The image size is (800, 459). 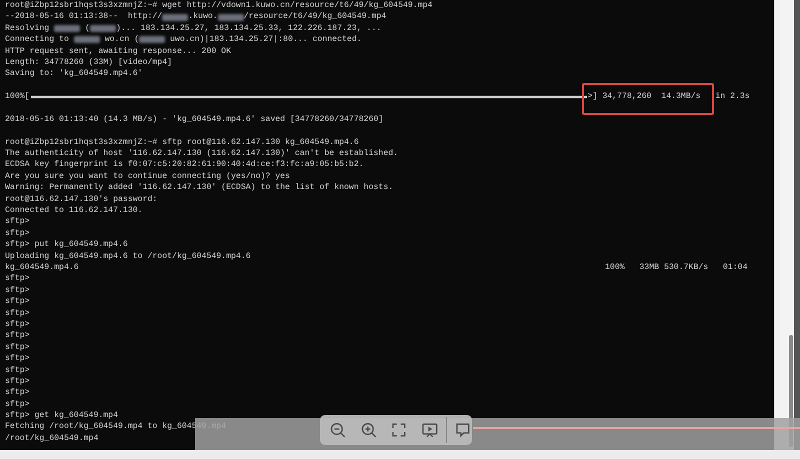 What do you see at coordinates (81, 200) in the screenshot?
I see `terminal-line: root@116.62.147.130's password:` at bounding box center [81, 200].